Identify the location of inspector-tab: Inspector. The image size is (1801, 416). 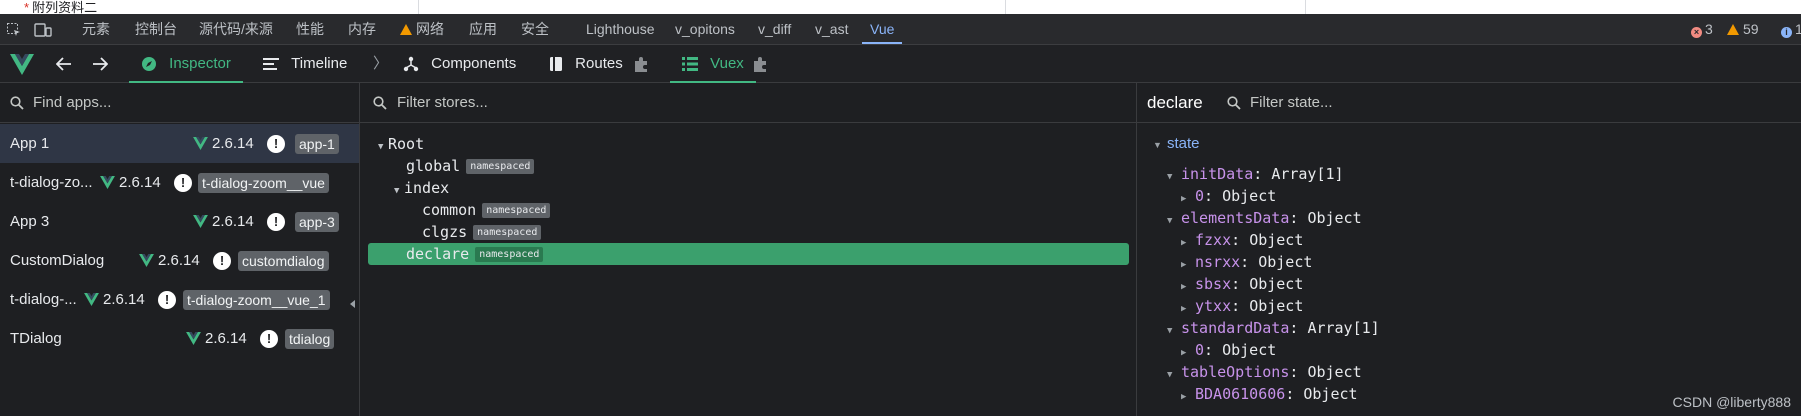
(186, 64).